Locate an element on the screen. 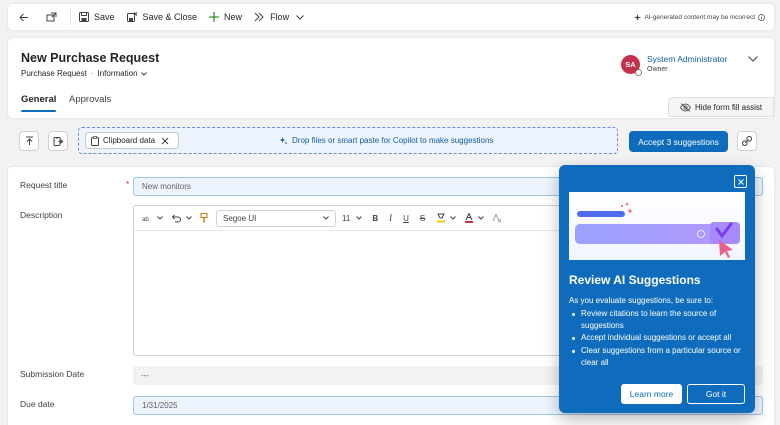 The height and width of the screenshot is (425, 780). clipboard-icon is located at coordinates (95, 140).